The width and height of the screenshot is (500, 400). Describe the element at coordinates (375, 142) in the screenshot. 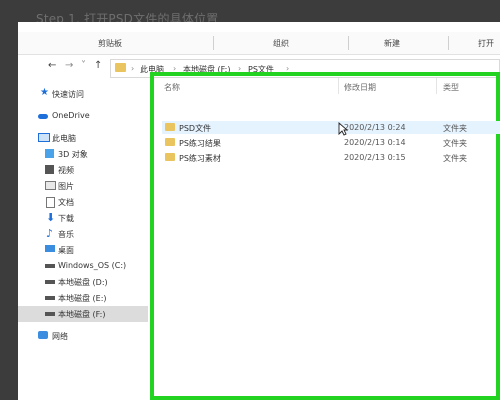

I see `file-date: 2020/2/13 0:14` at that location.